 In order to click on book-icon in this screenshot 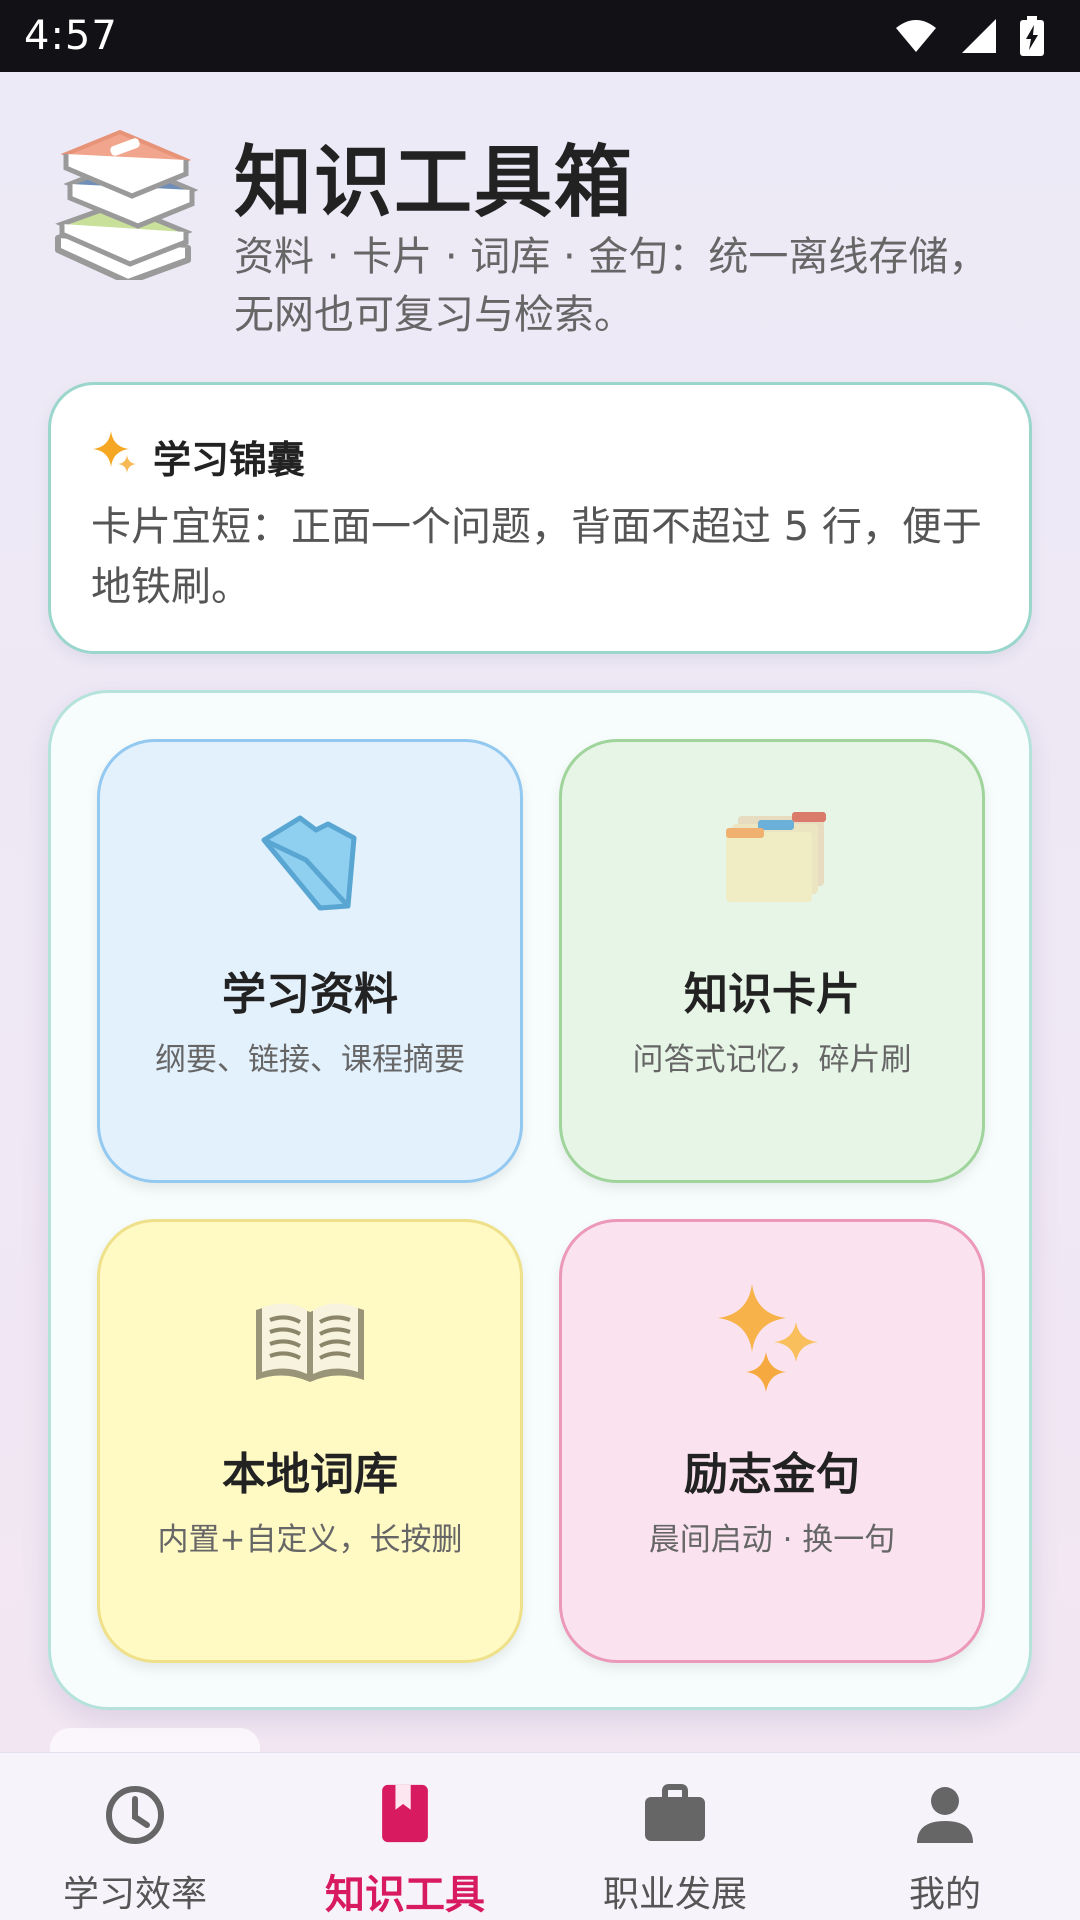, I will do `click(405, 1813)`.